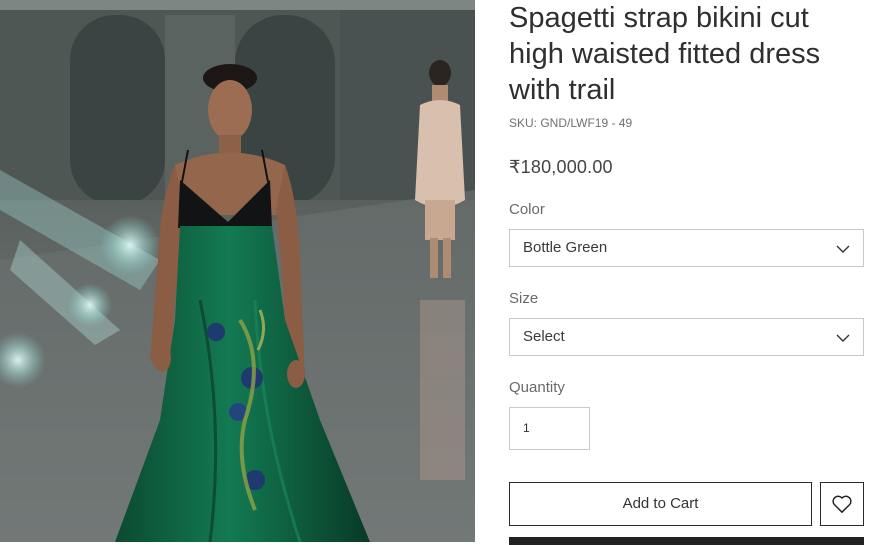 This screenshot has width=880, height=545. What do you see at coordinates (660, 504) in the screenshot?
I see `add-to-cart-button: Add to Cart` at bounding box center [660, 504].